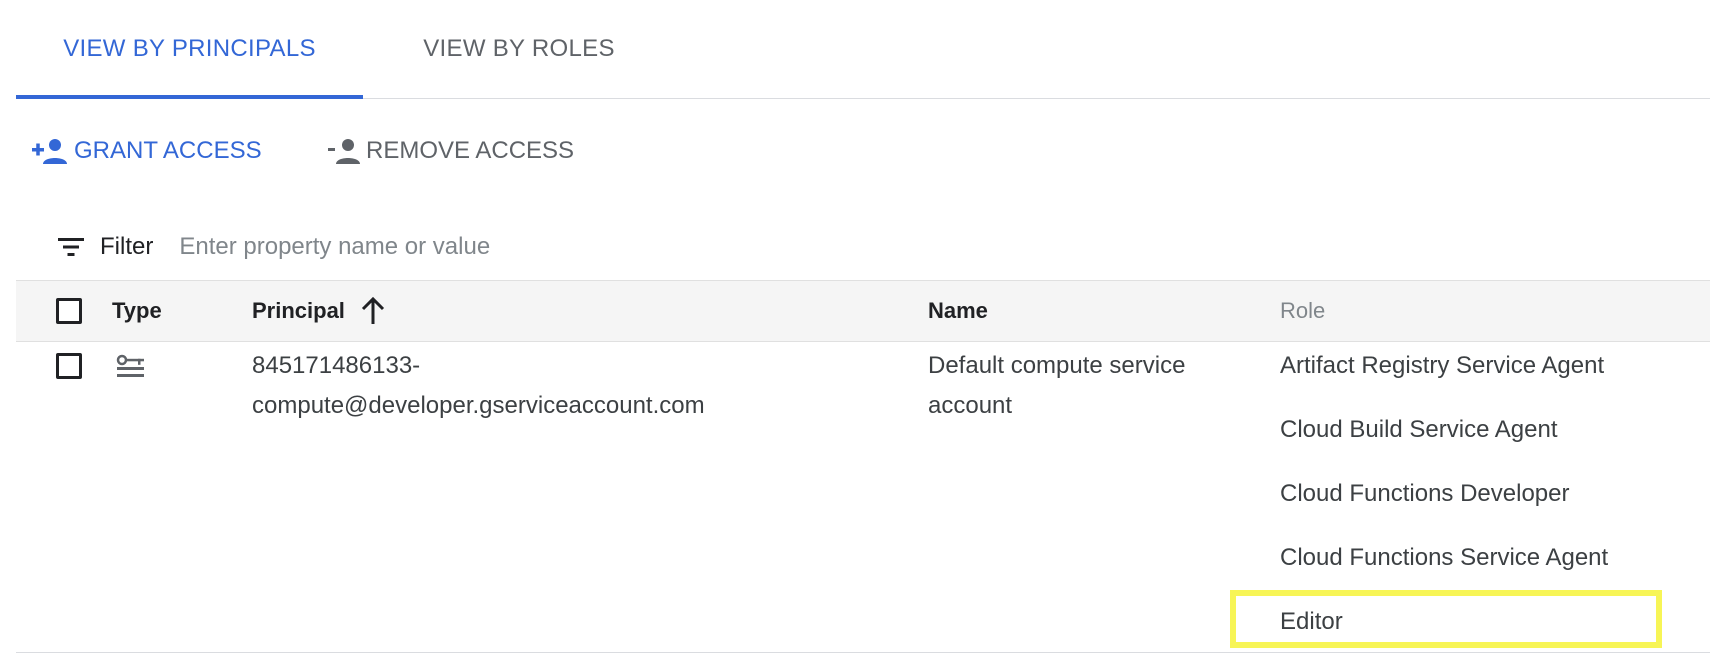  I want to click on grant-access-button: GRANT ACCESS, so click(147, 151).